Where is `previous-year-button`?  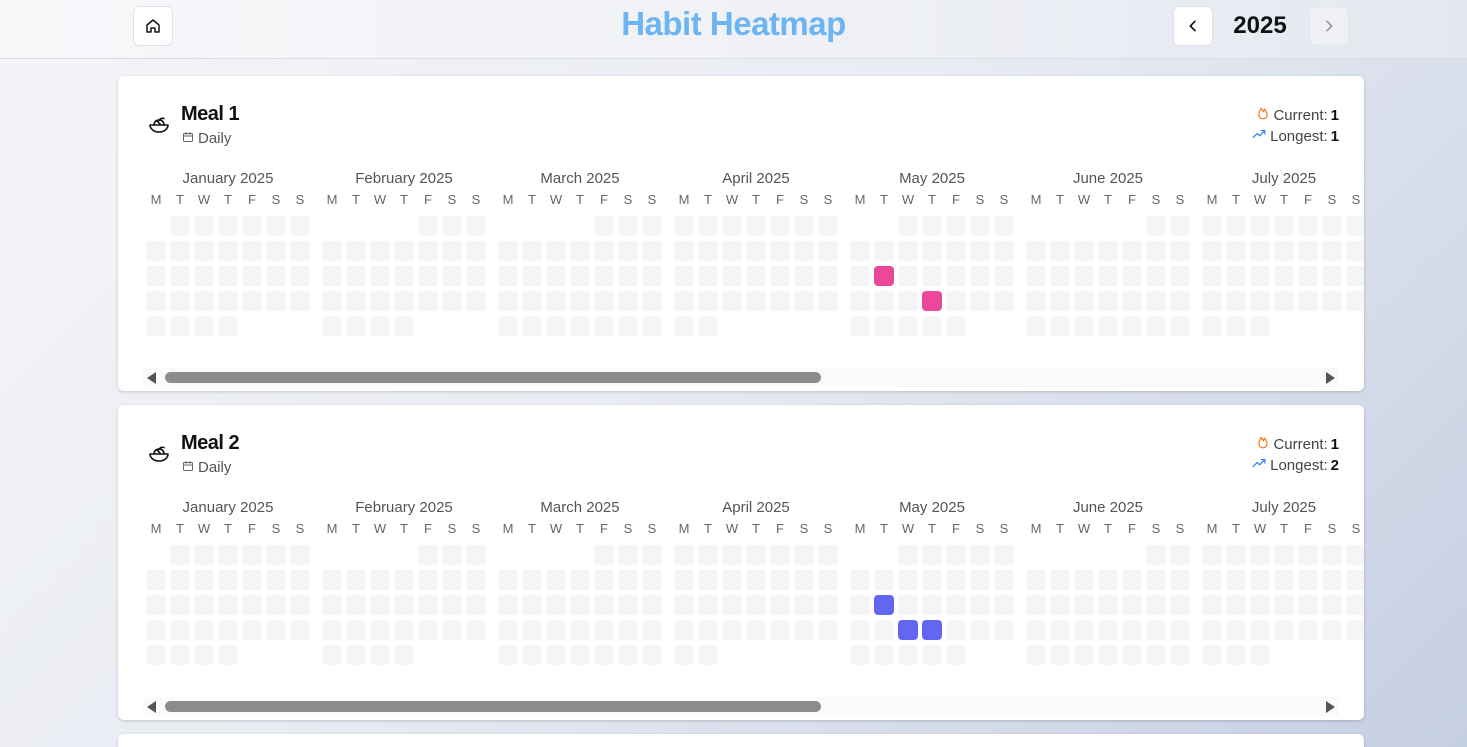 previous-year-button is located at coordinates (1193, 26).